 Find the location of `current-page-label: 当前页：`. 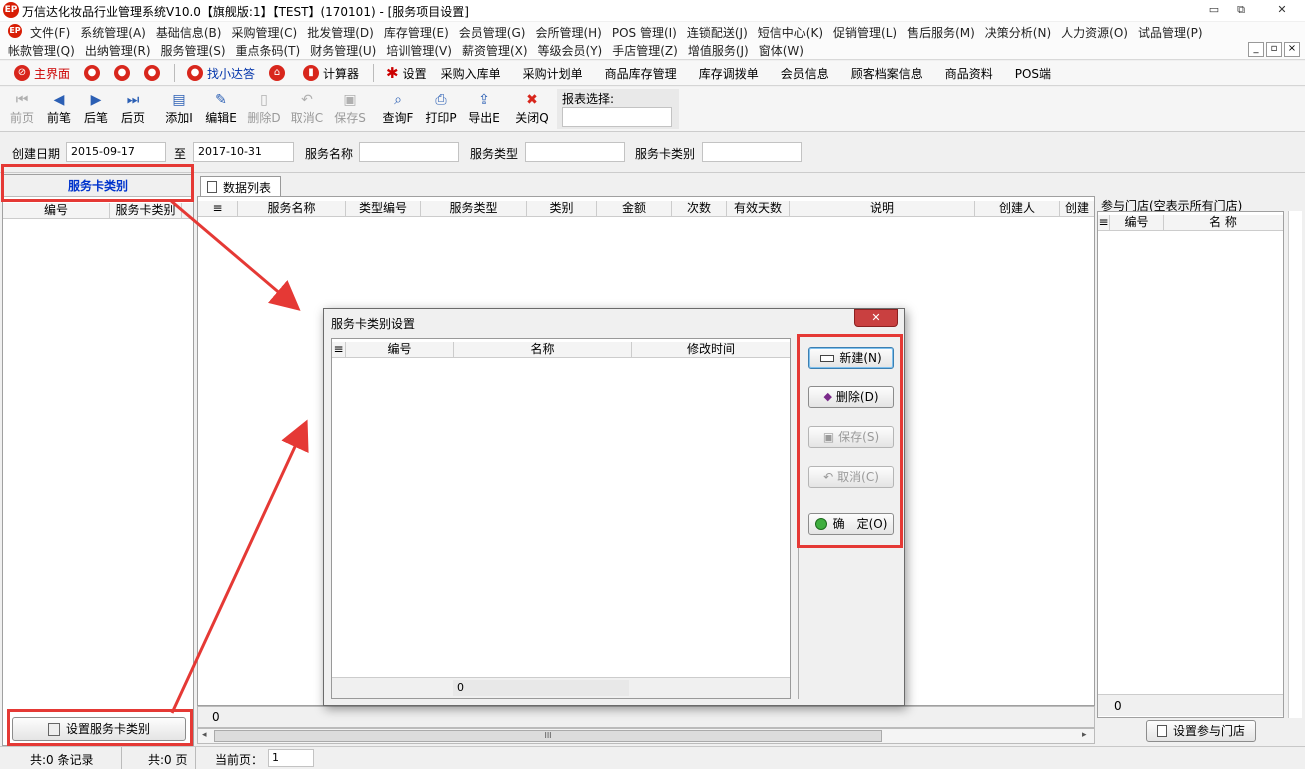

current-page-label: 当前页： is located at coordinates (239, 760).